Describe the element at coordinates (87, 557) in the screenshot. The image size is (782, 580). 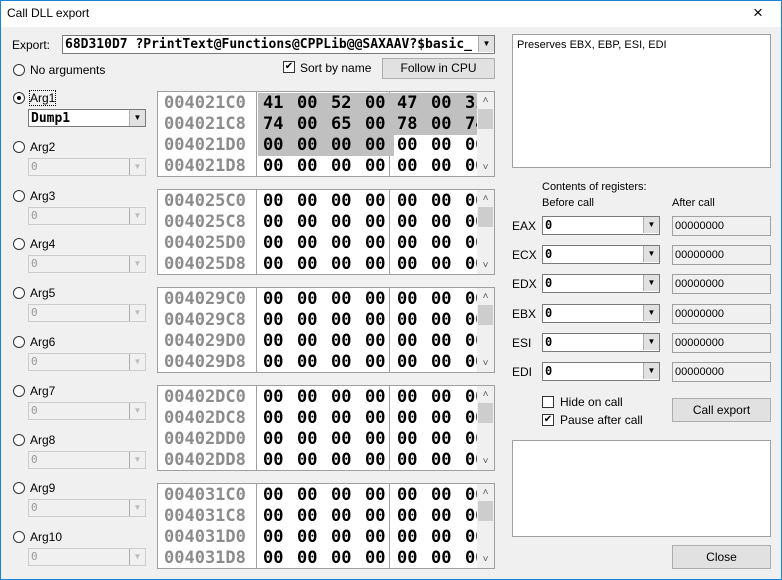
I see `arg10-combo: 0 ▼` at that location.